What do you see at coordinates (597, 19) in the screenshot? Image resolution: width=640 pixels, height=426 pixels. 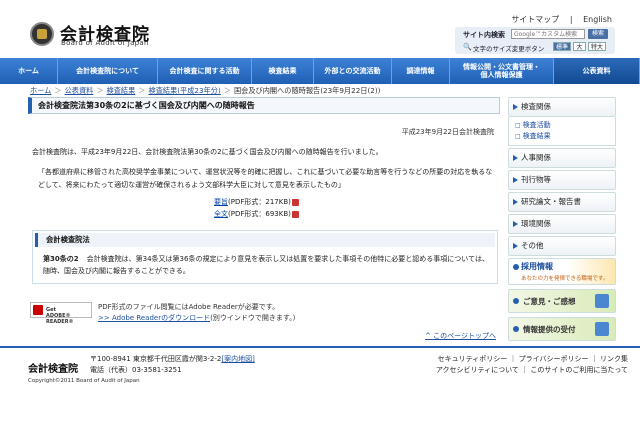 I see `english-link: English` at bounding box center [597, 19].